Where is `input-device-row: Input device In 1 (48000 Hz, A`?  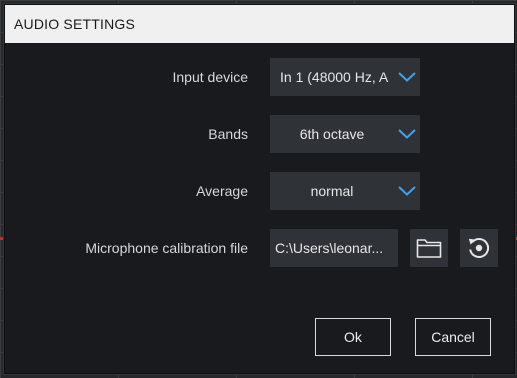
input-device-row: Input device In 1 (48000 Hz, A is located at coordinates (259, 77).